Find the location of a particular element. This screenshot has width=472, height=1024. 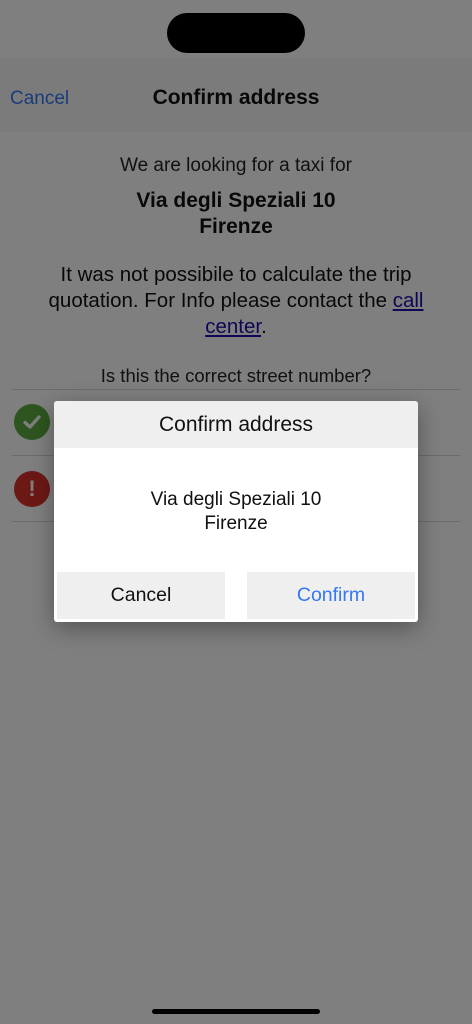

dialog-title: Confirm address is located at coordinates (236, 424).